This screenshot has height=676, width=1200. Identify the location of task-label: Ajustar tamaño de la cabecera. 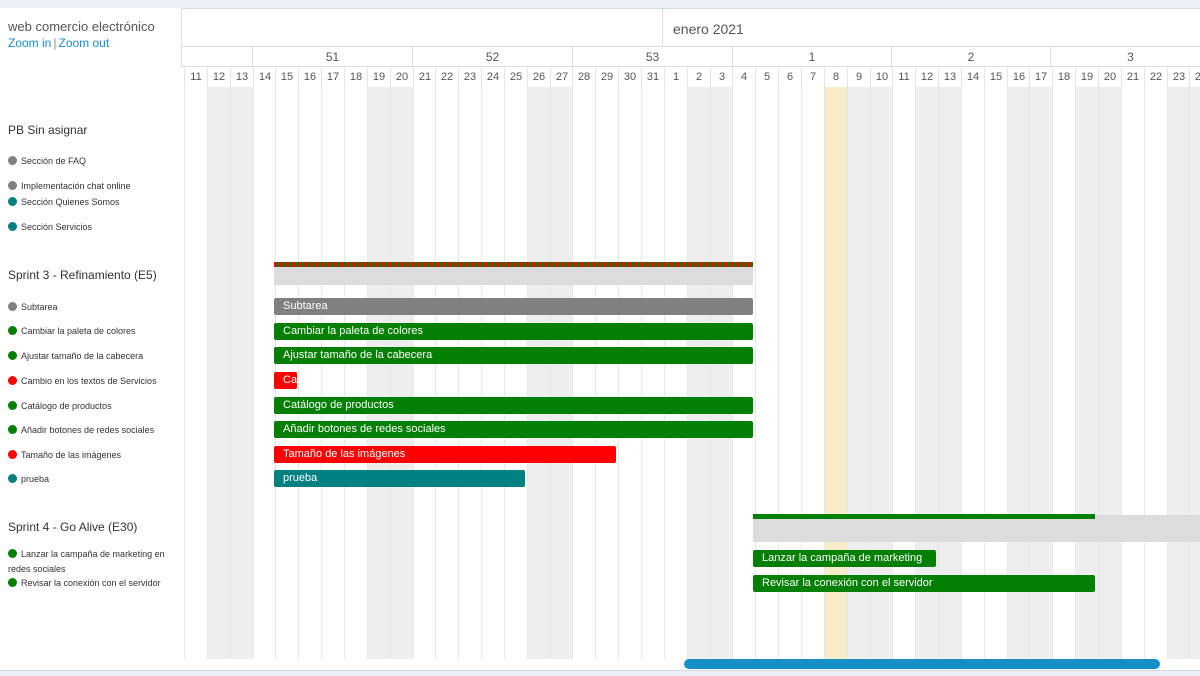
(82, 356).